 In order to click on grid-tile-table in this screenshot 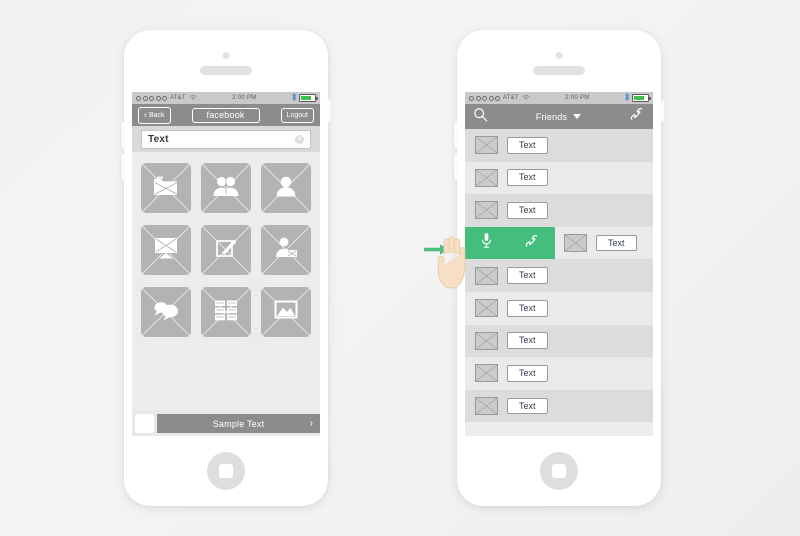, I will do `click(226, 312)`.